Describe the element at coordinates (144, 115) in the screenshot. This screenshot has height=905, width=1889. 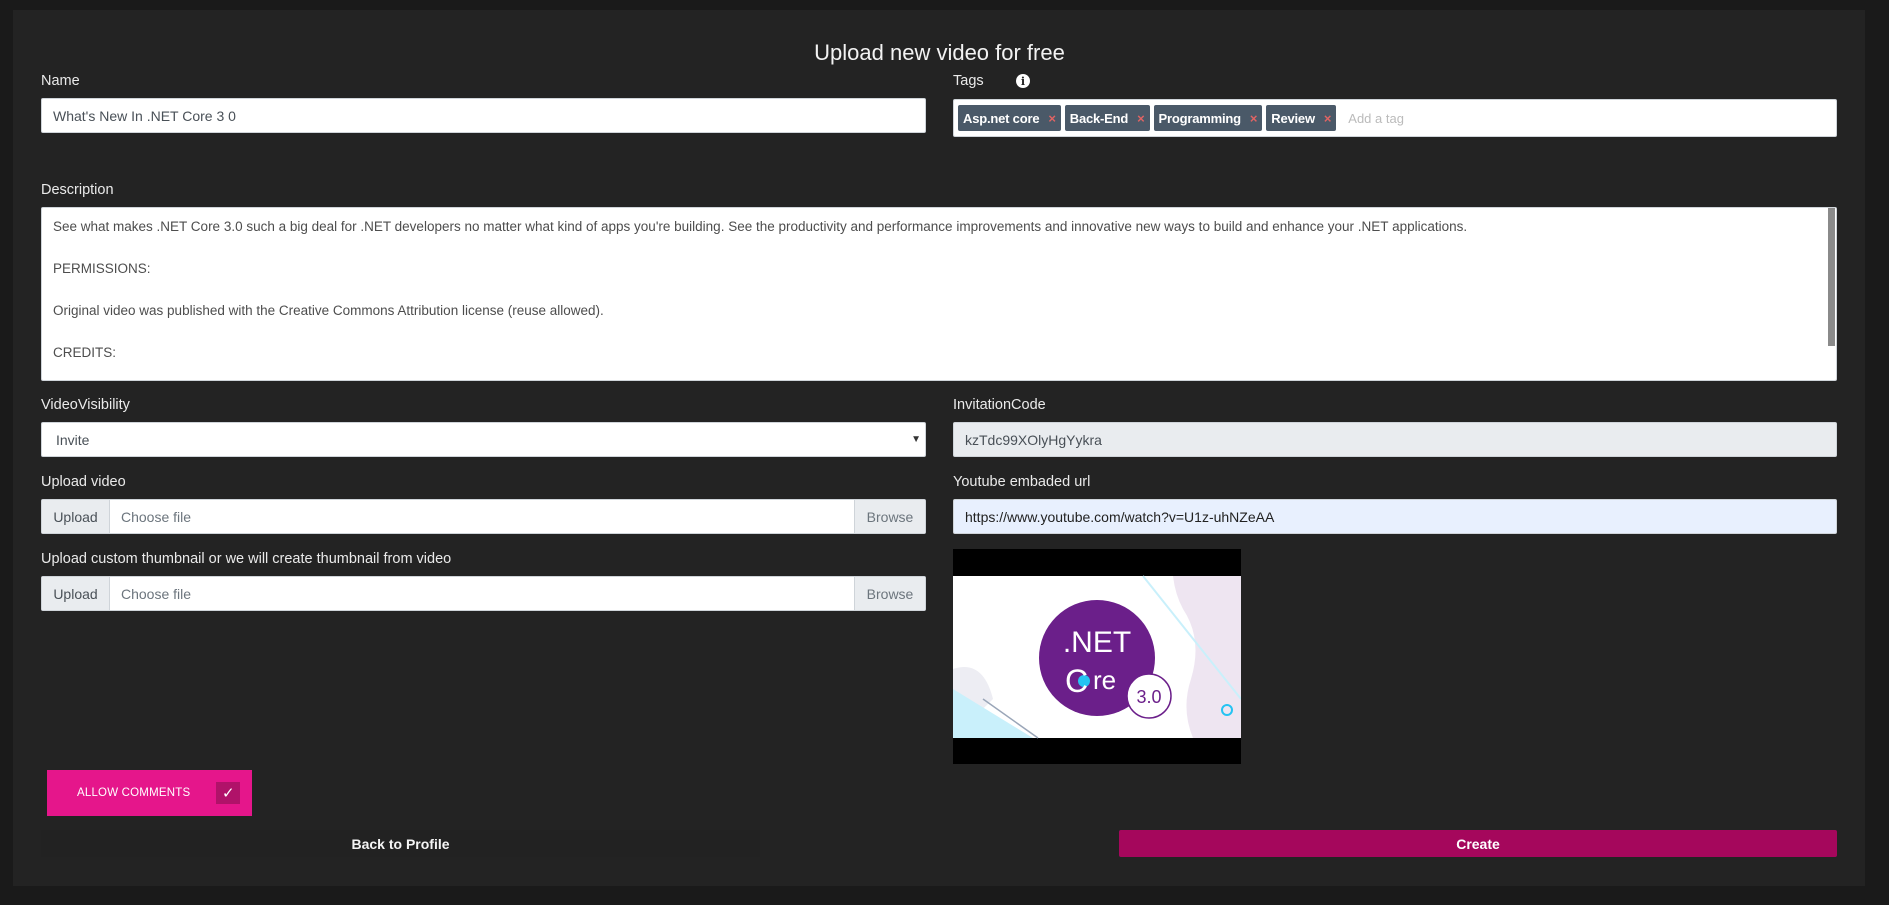
I see `name-input-value: What's New In .NET Core 3 0` at that location.